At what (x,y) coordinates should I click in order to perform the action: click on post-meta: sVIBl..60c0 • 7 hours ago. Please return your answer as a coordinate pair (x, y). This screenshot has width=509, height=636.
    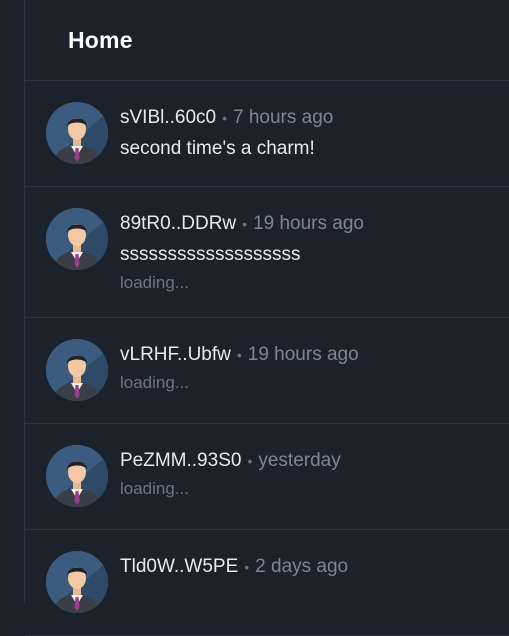
    Looking at the image, I should click on (226, 118).